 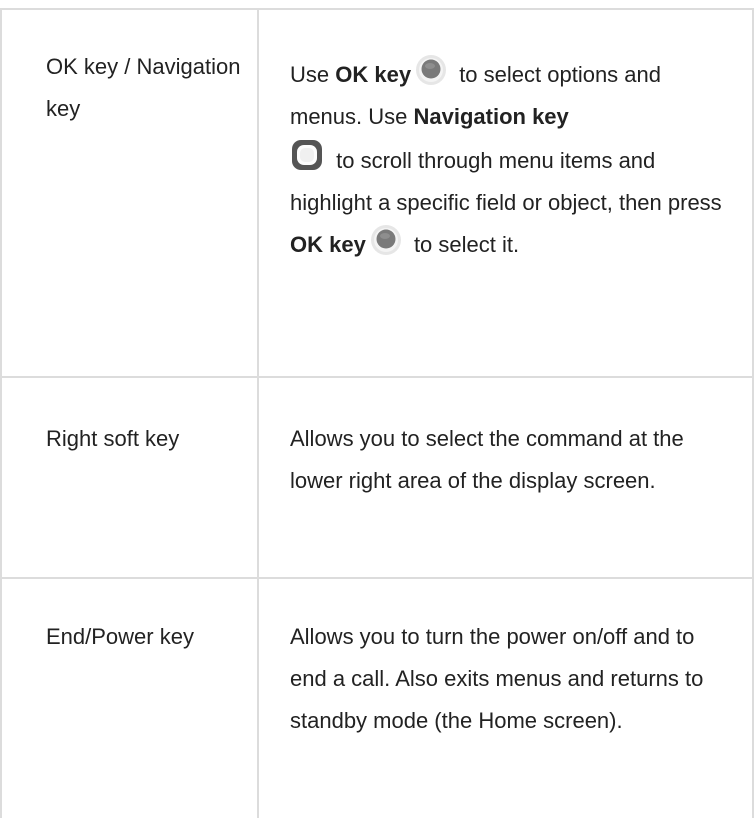 I want to click on column-divider, so click(x=258, y=413).